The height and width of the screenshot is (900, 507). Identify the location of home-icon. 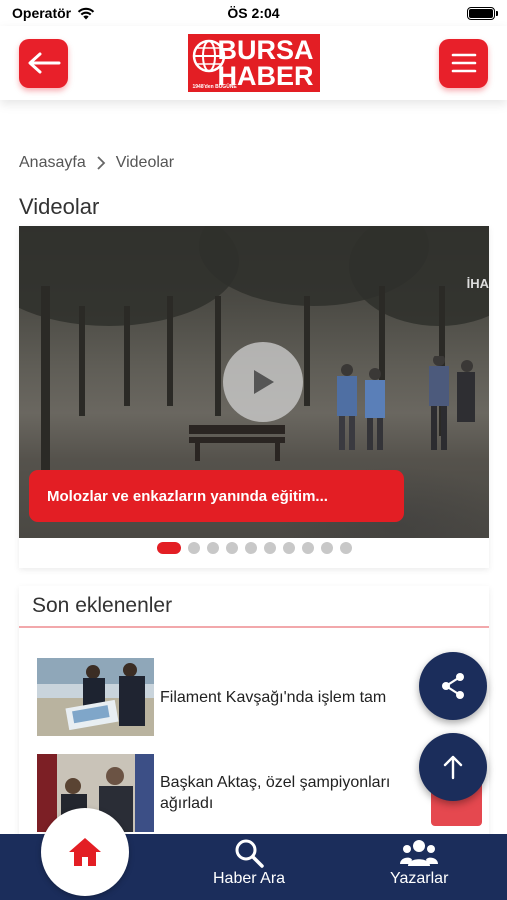
(85, 852).